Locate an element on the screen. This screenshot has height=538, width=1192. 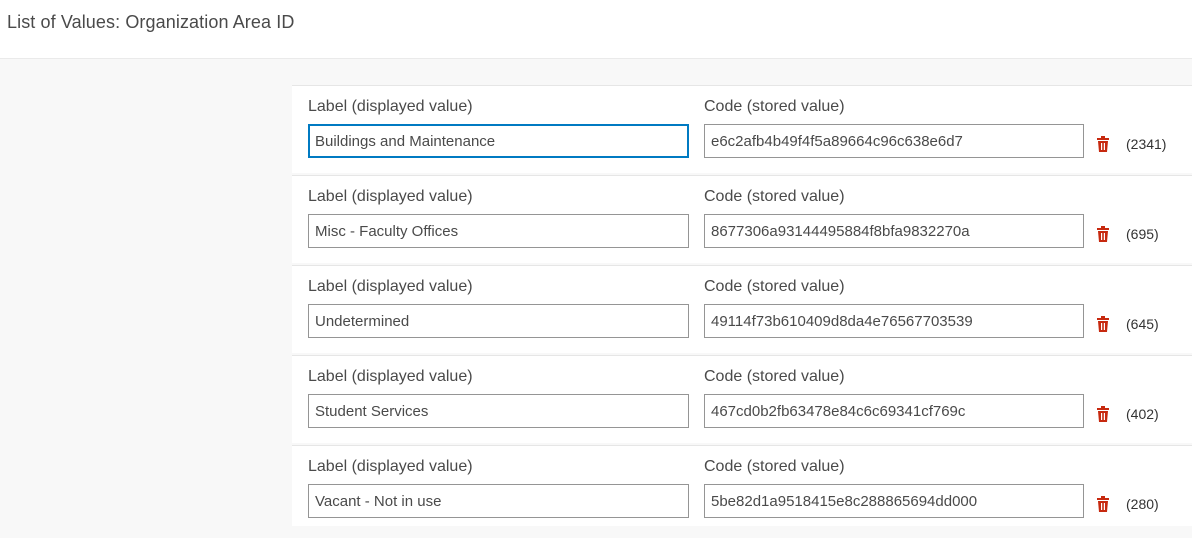
usage-count: (2341) is located at coordinates (1146, 144).